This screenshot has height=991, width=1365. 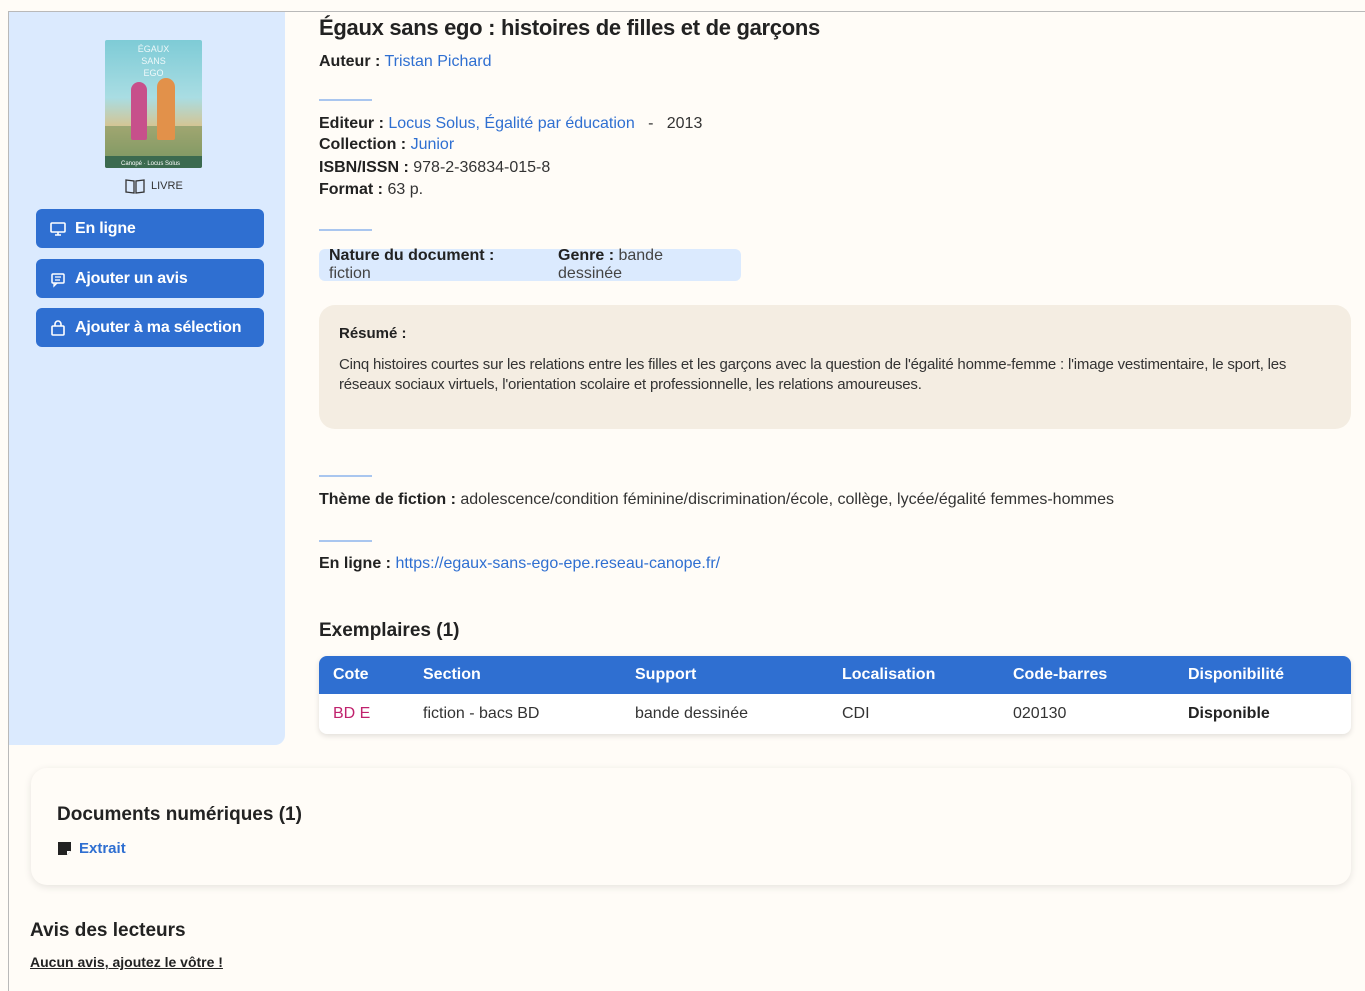 I want to click on bag-icon, so click(x=58, y=327).